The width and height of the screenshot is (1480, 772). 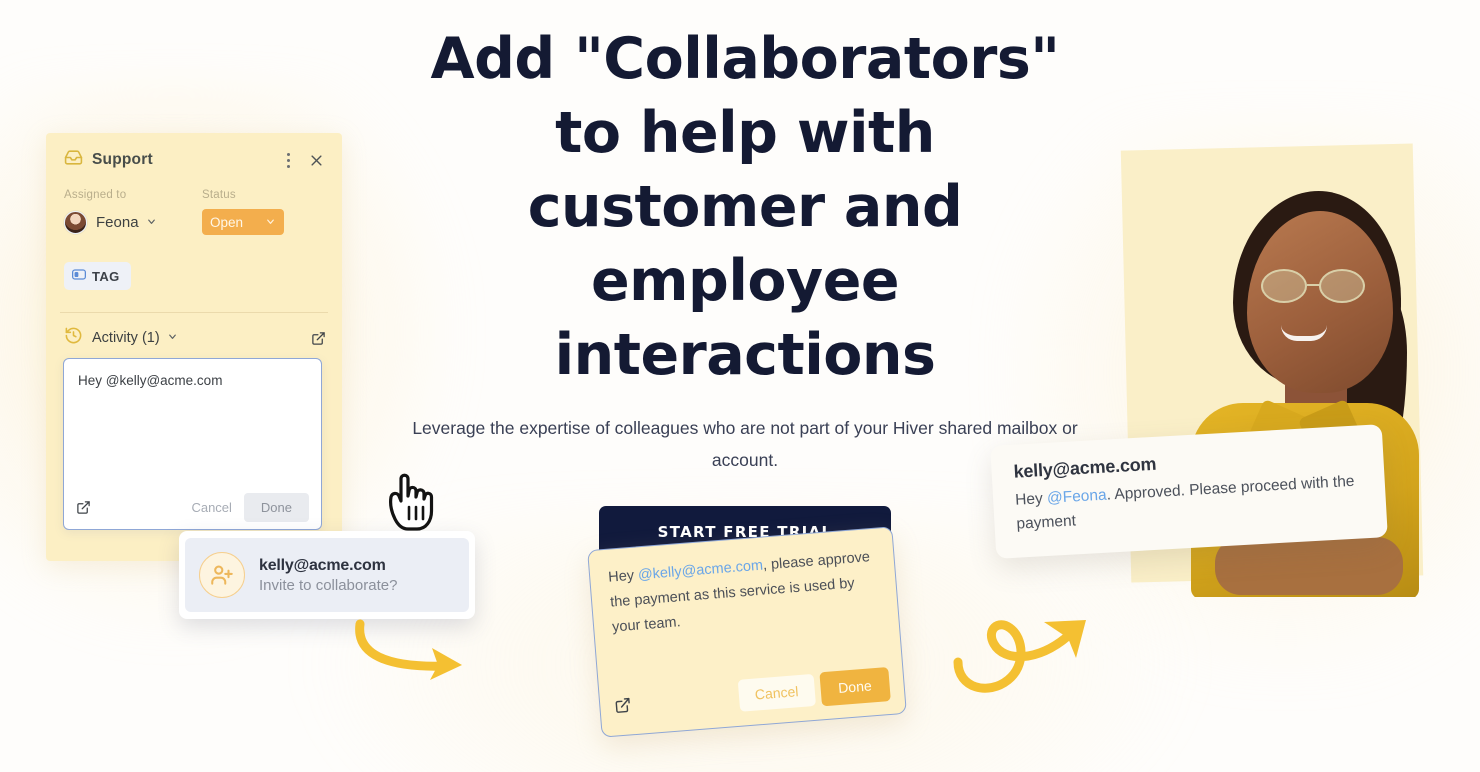 What do you see at coordinates (425, 652) in the screenshot?
I see `curved-arrow-right-icon` at bounding box center [425, 652].